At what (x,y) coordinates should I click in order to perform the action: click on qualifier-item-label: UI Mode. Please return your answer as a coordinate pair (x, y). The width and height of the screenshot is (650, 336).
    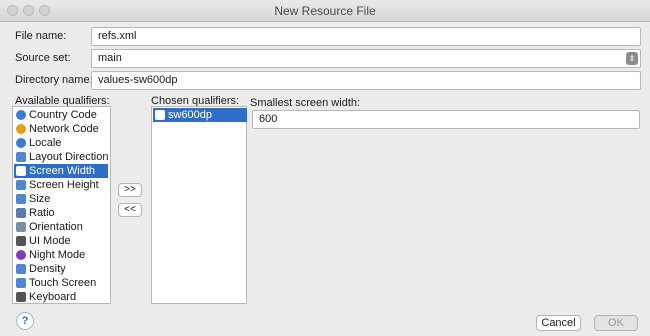
    Looking at the image, I should click on (50, 241).